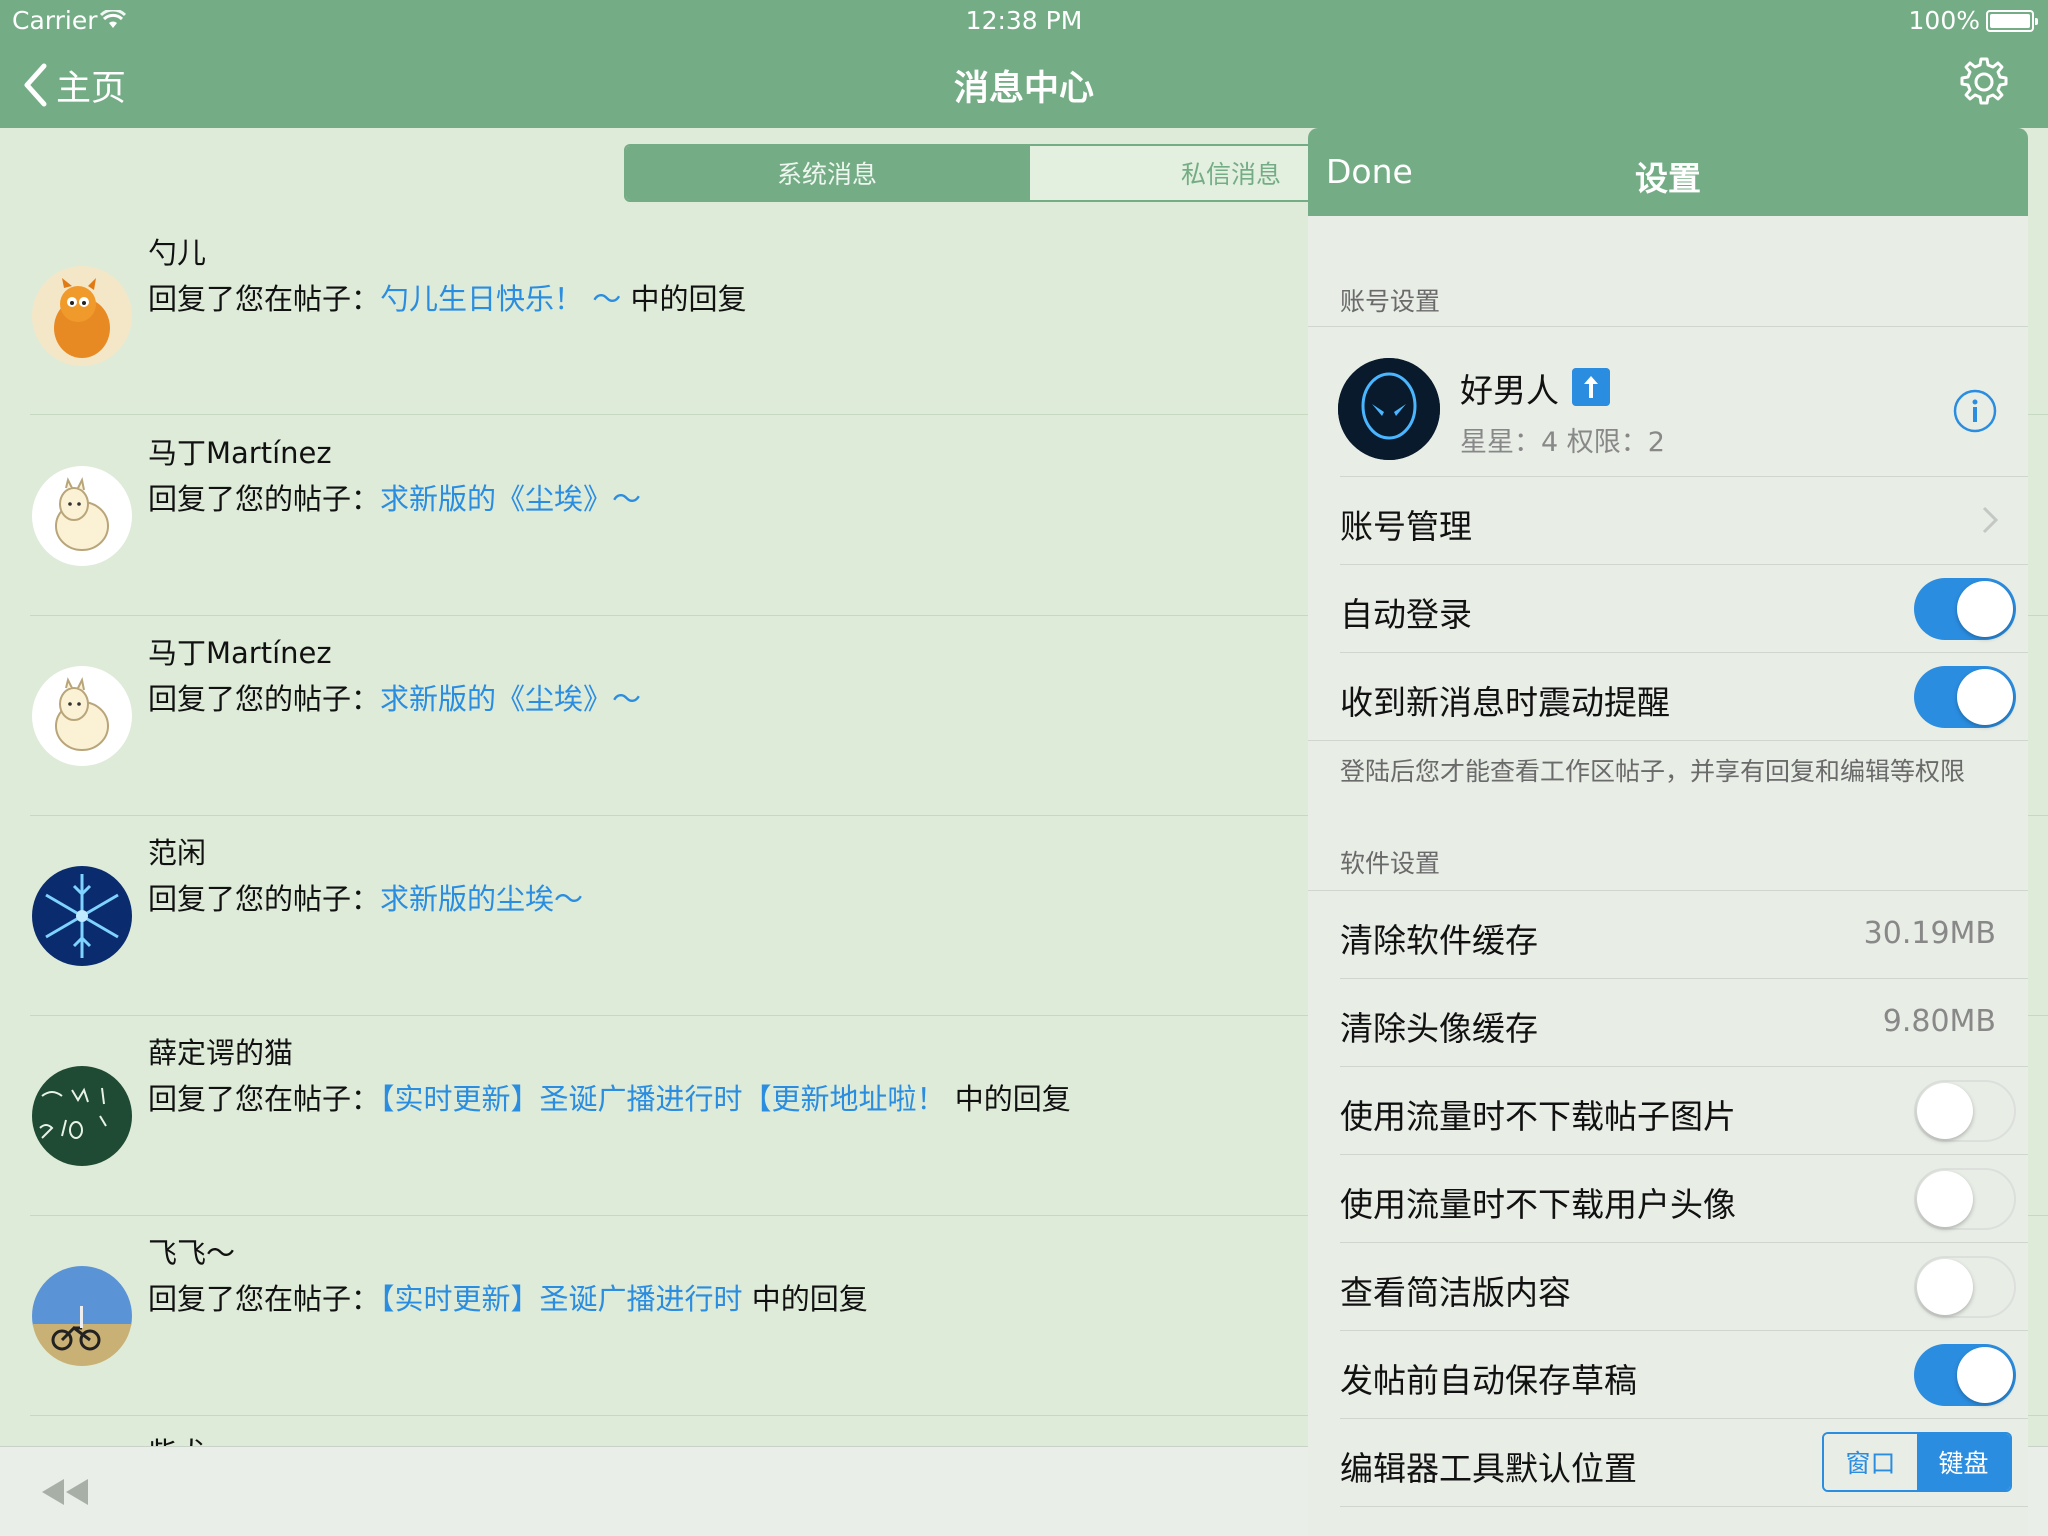  What do you see at coordinates (1591, 387) in the screenshot?
I see `info-badge-icon` at bounding box center [1591, 387].